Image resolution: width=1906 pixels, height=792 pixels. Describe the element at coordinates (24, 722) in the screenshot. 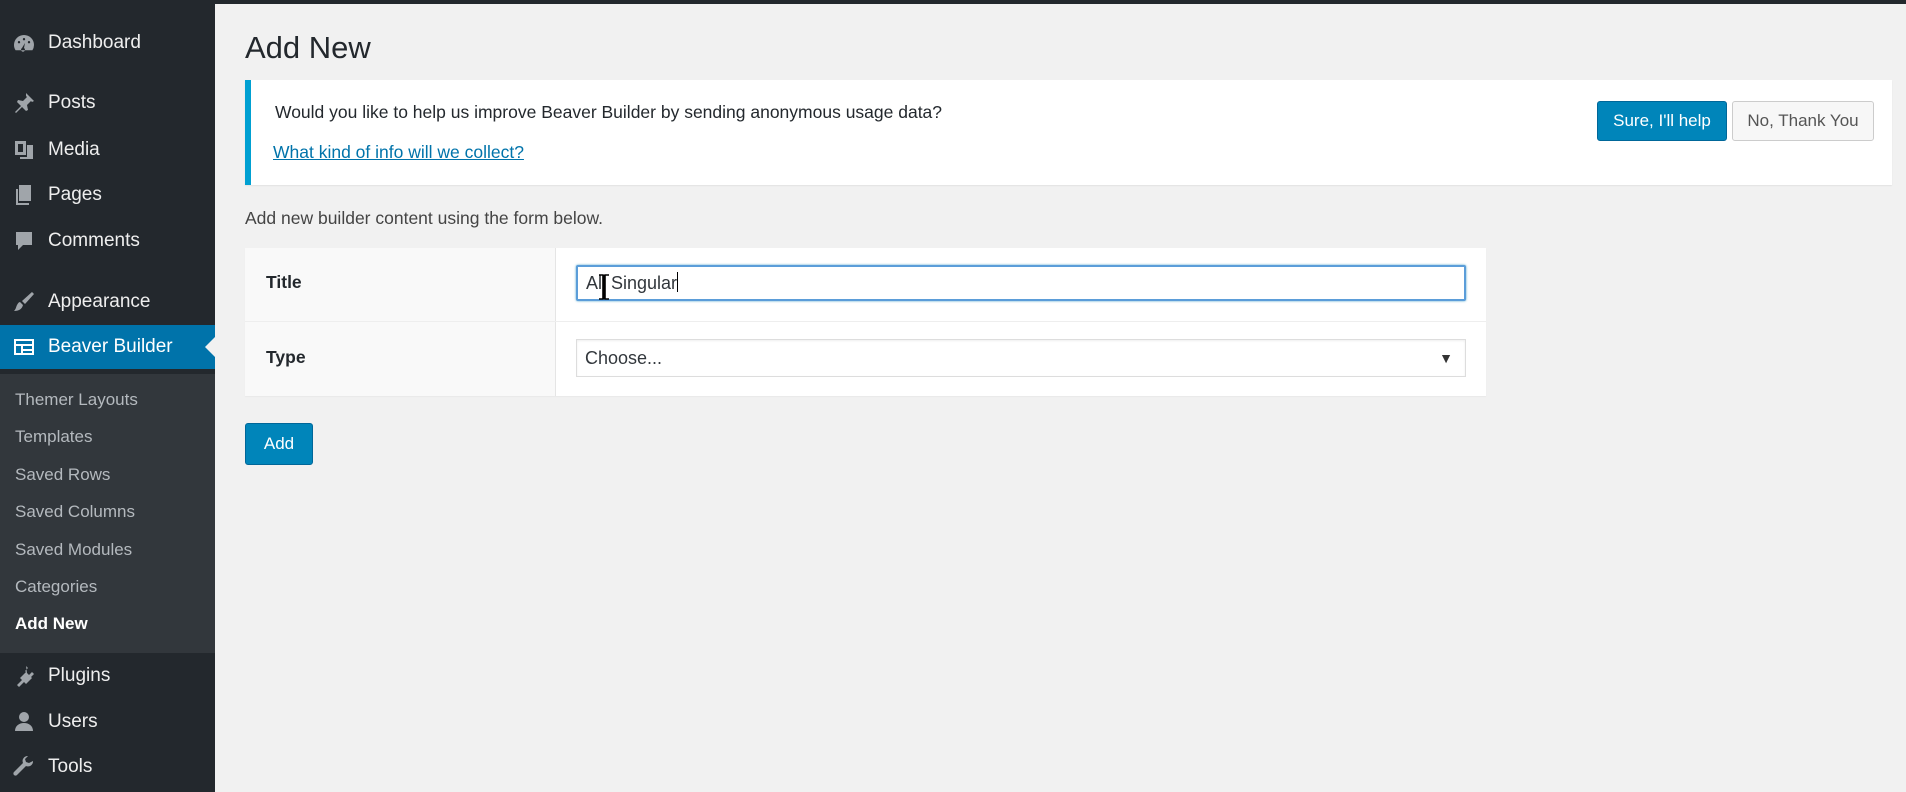

I see `user-icon` at that location.